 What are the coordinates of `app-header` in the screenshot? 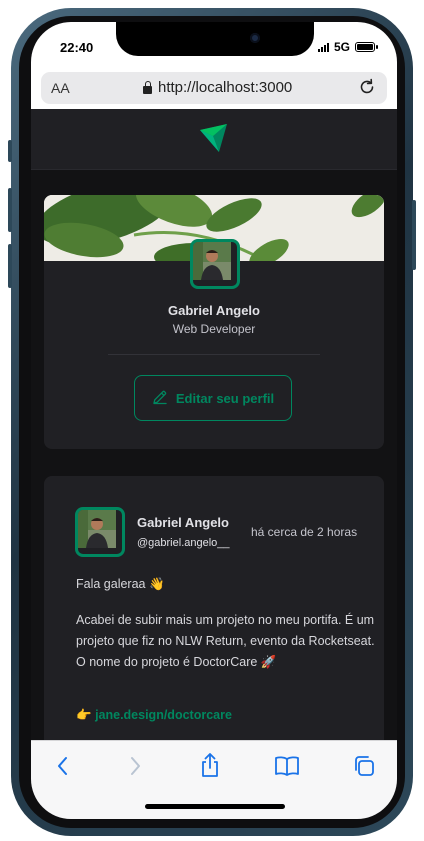 It's located at (214, 139).